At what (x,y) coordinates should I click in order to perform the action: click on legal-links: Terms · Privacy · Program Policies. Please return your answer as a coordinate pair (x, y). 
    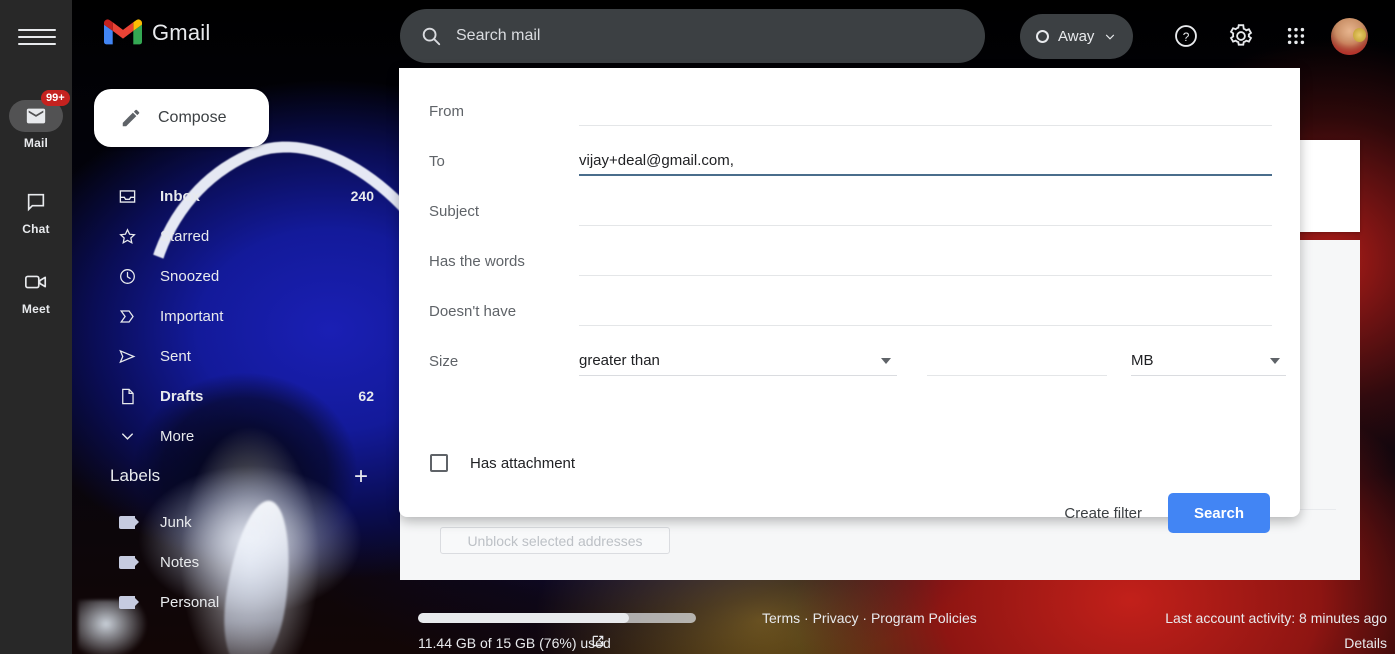
    Looking at the image, I should click on (869, 618).